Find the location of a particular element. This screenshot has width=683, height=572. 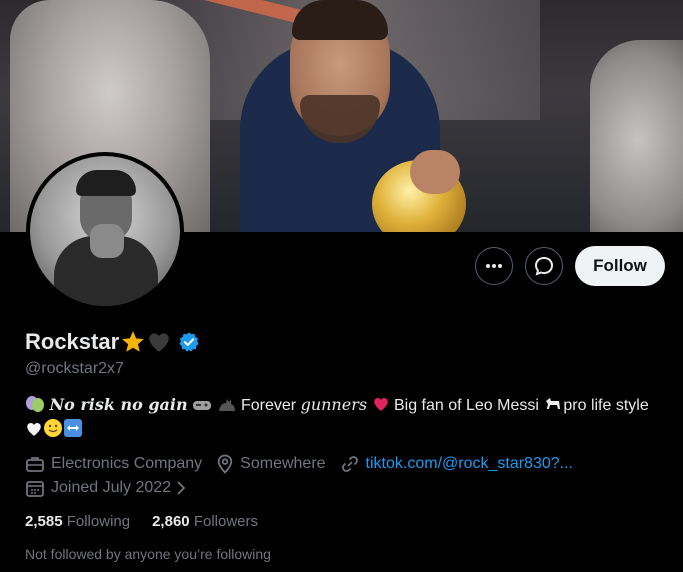

meta-category: Electronics Company is located at coordinates (113, 464).